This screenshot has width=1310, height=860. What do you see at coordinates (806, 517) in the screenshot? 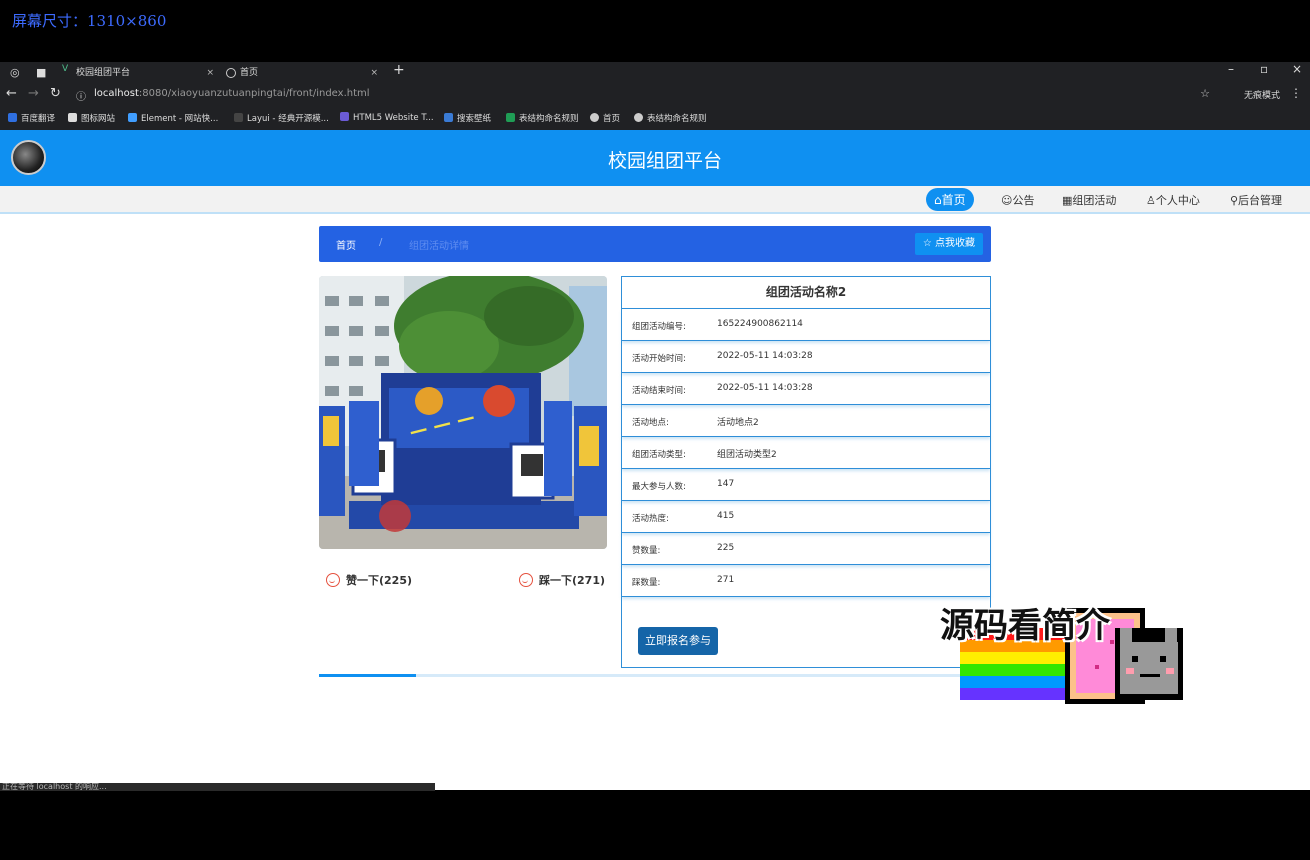
I see `detail-row: 活动热度: 415` at bounding box center [806, 517].